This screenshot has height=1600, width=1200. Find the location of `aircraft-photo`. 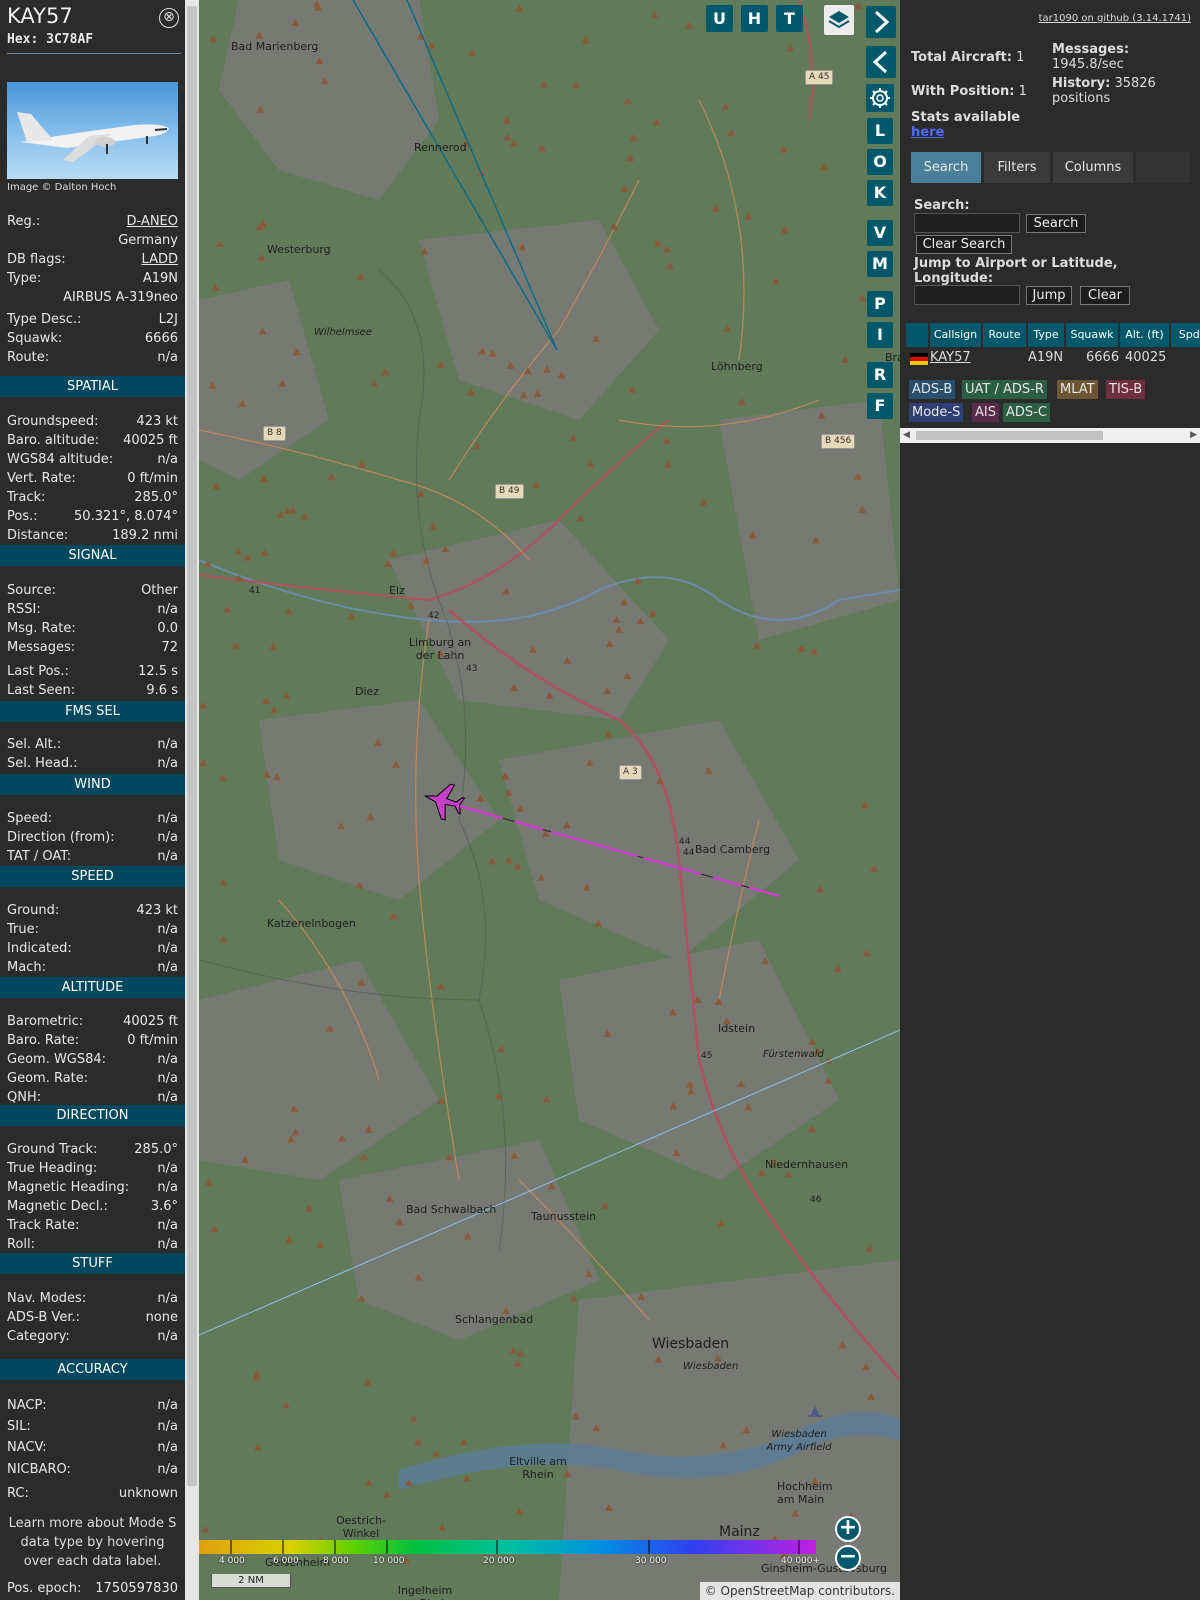

aircraft-photo is located at coordinates (92, 130).